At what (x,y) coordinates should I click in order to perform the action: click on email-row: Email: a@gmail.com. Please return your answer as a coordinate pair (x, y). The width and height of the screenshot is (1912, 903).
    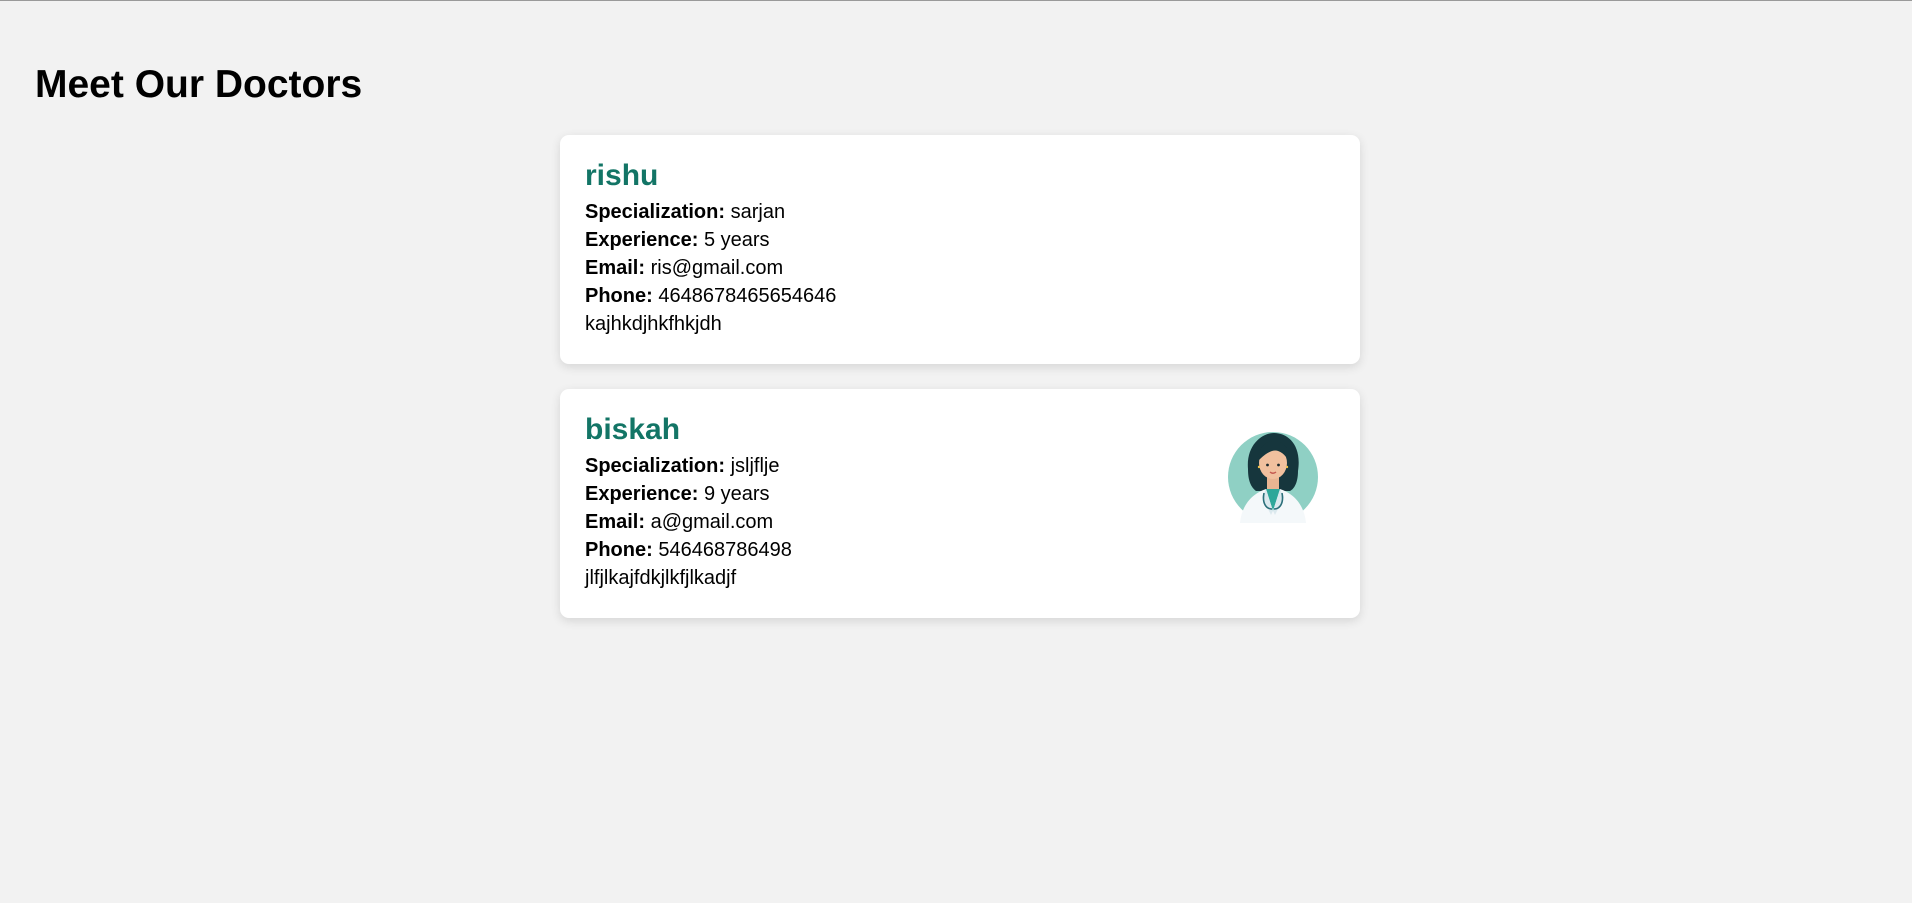
    Looking at the image, I should click on (960, 522).